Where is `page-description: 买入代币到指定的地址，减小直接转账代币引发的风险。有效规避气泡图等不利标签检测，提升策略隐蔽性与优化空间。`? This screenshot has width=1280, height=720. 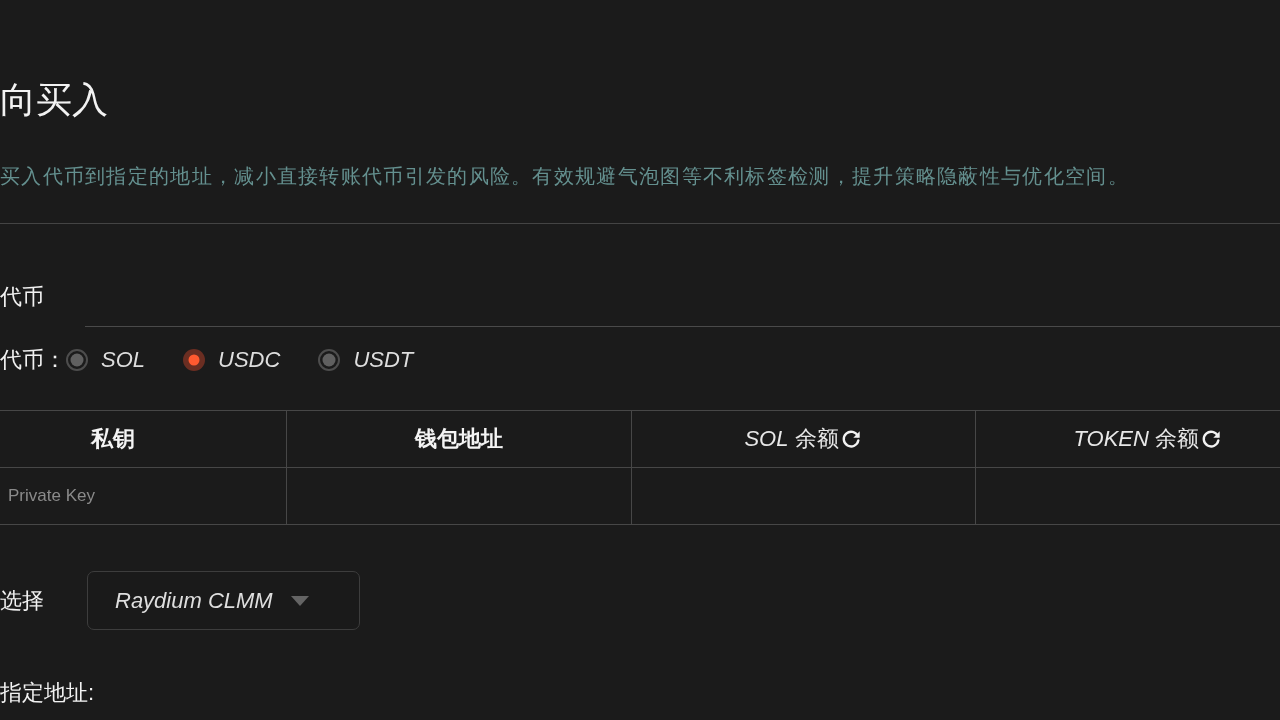
page-description: 买入代币到指定的地址，减小直接转账代币引发的风险。有效规避气泡图等不利标签检测，提升策略隐蔽性与优化空间。 is located at coordinates (564, 176).